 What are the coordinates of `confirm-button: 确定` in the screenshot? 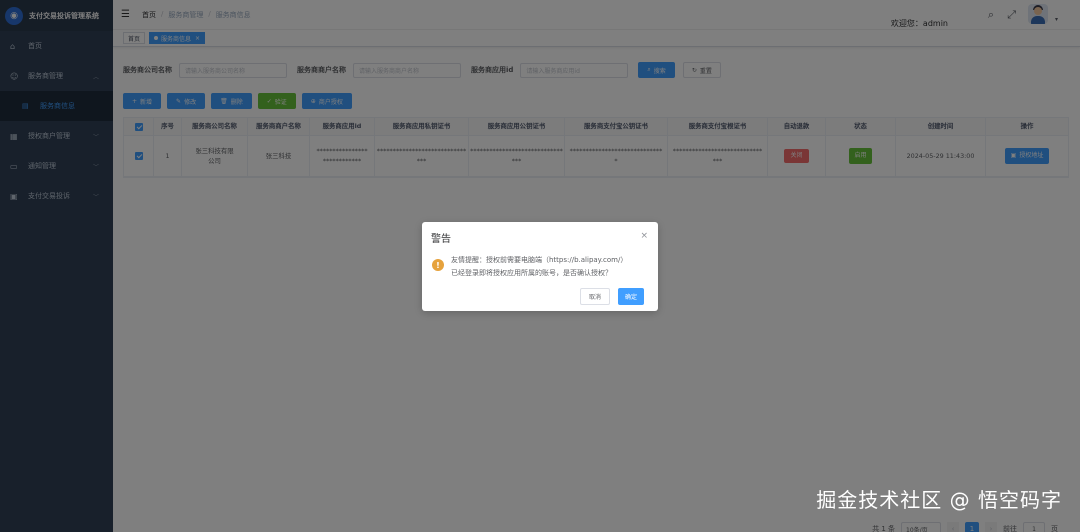 It's located at (631, 296).